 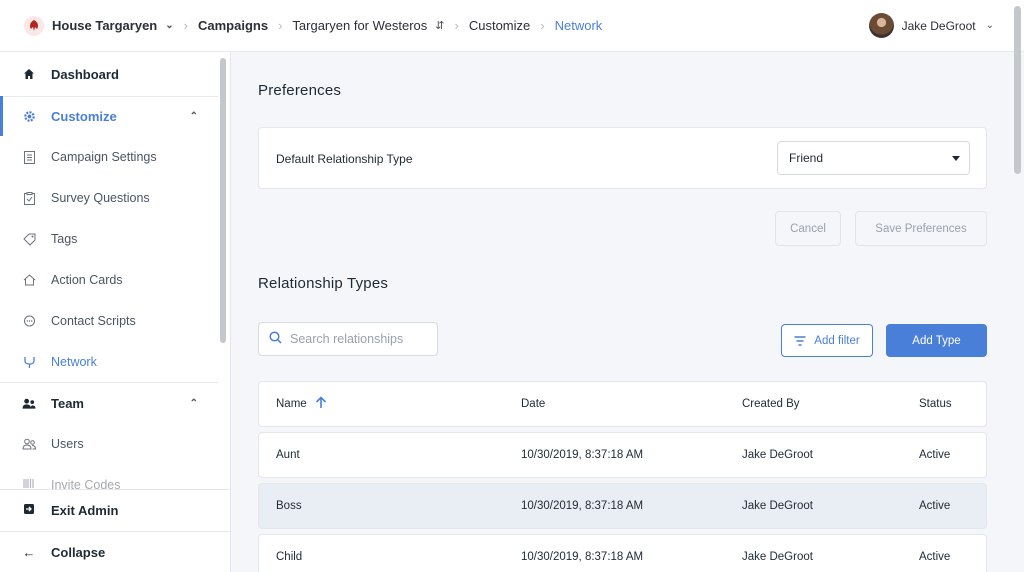 I want to click on tag-icon, so click(x=29, y=239).